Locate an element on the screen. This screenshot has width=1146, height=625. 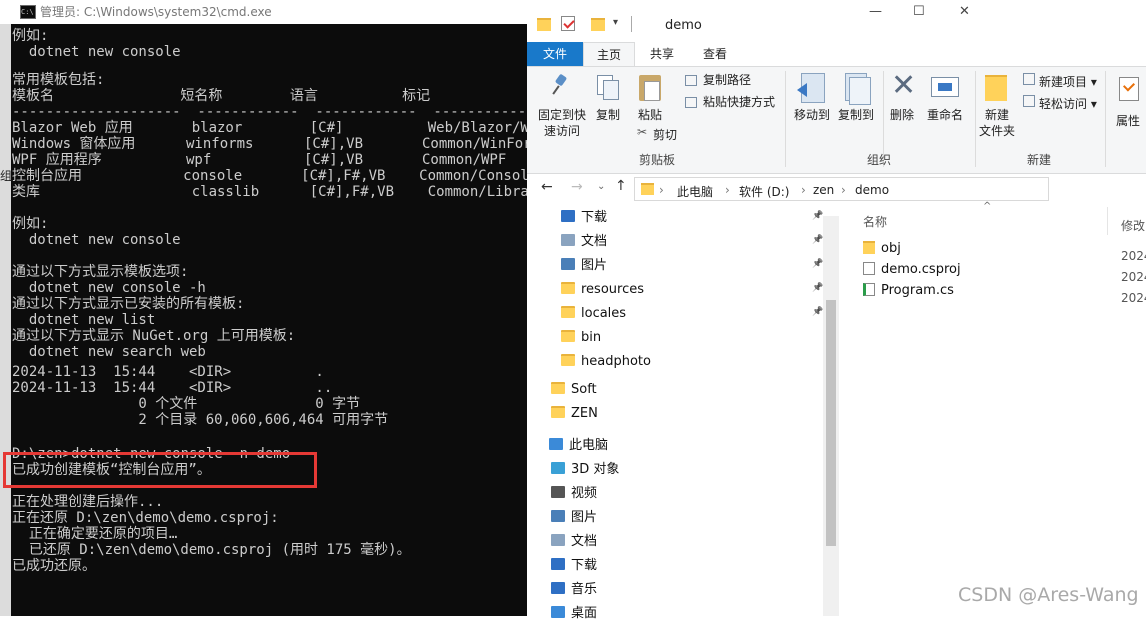
cut-button: 剪切 is located at coordinates (665, 135).